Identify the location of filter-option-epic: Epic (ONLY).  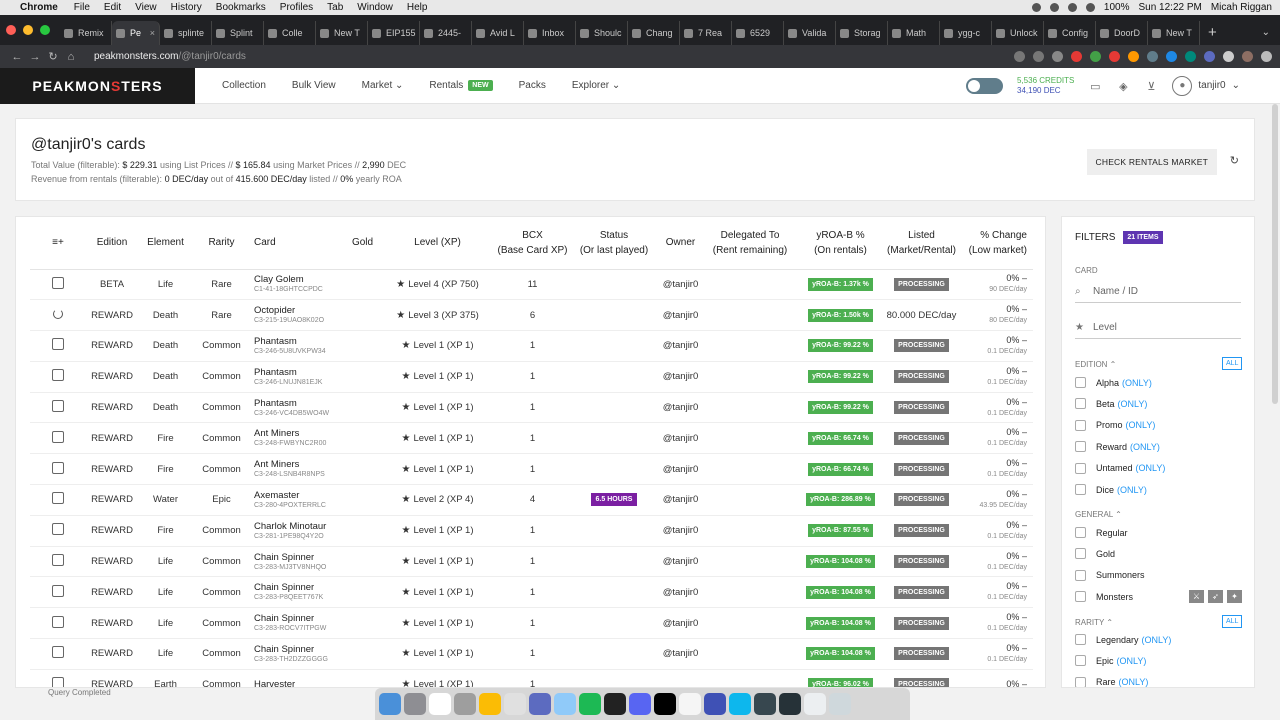
(1111, 661).